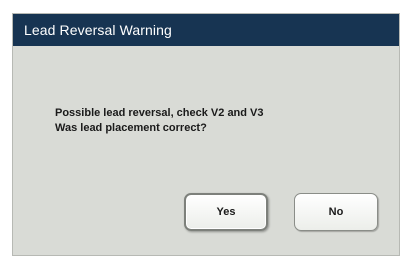  What do you see at coordinates (206, 30) in the screenshot?
I see `dialog-titlebar: Lead Reversal Warning` at bounding box center [206, 30].